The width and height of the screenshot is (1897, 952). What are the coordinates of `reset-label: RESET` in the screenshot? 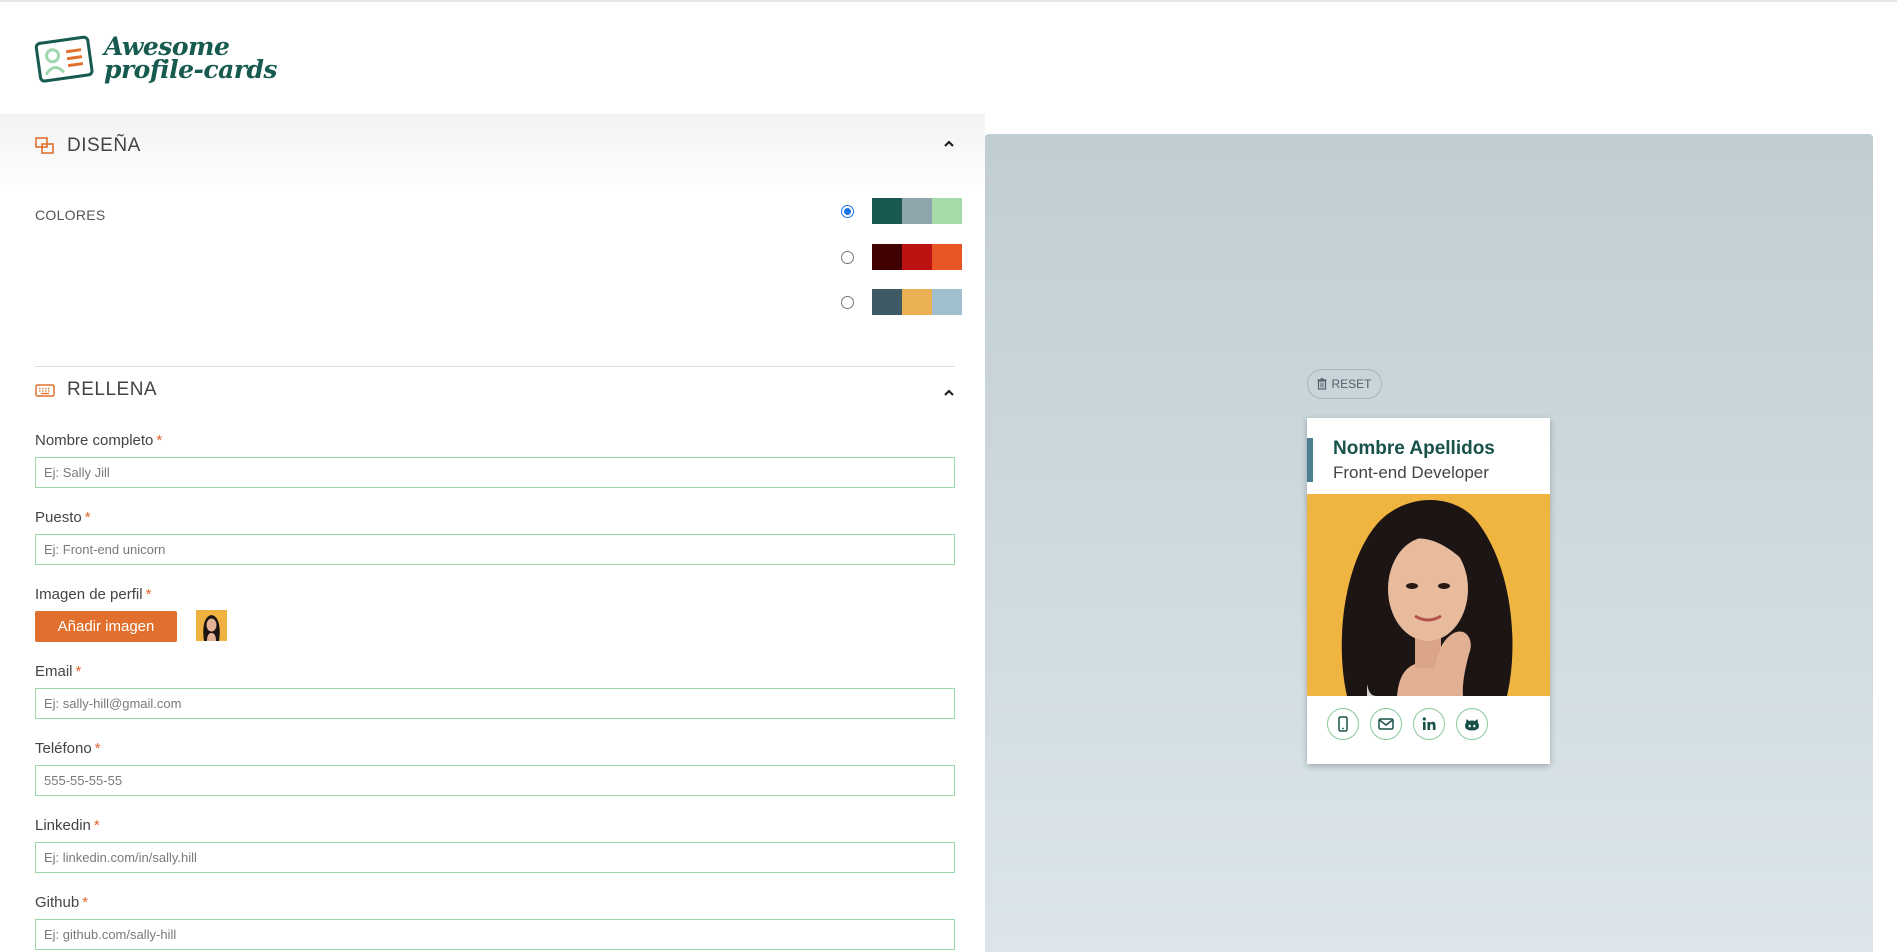 It's located at (1351, 384).